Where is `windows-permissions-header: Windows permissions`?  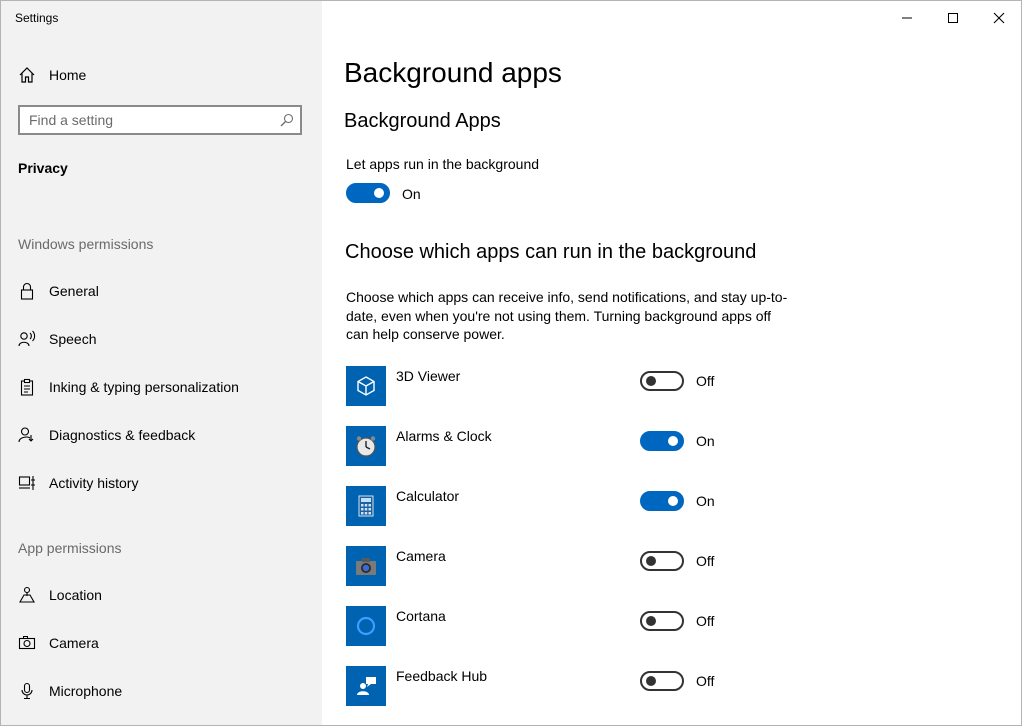
windows-permissions-header: Windows permissions is located at coordinates (86, 244).